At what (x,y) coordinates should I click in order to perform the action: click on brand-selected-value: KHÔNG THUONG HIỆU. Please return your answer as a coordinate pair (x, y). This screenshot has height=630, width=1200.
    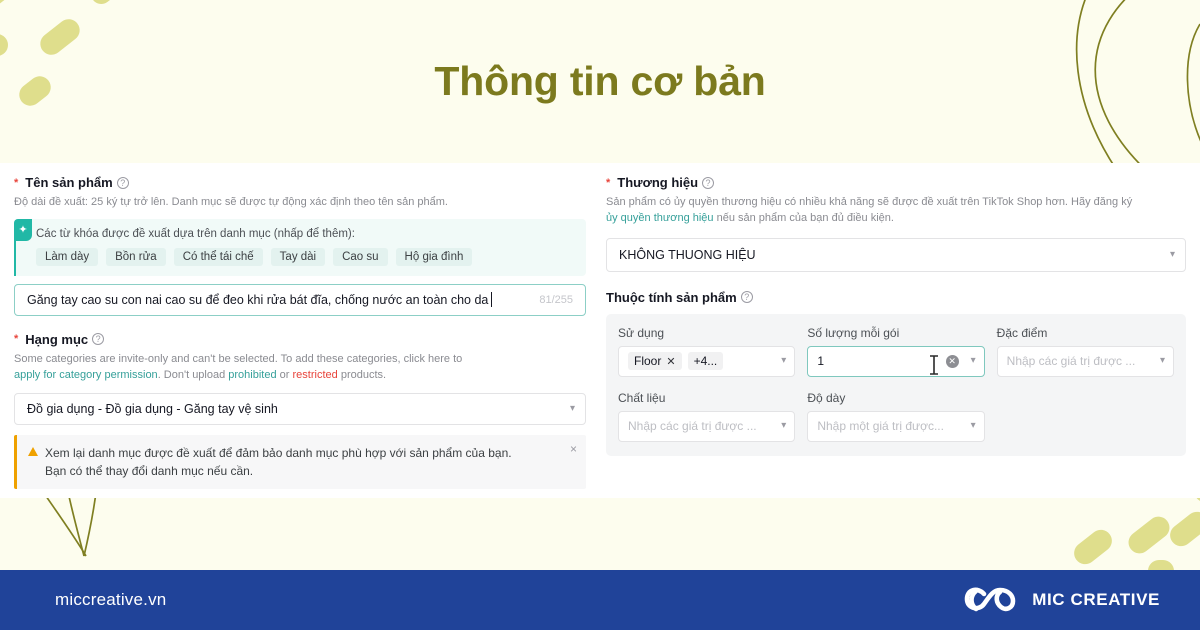
    Looking at the image, I should click on (687, 254).